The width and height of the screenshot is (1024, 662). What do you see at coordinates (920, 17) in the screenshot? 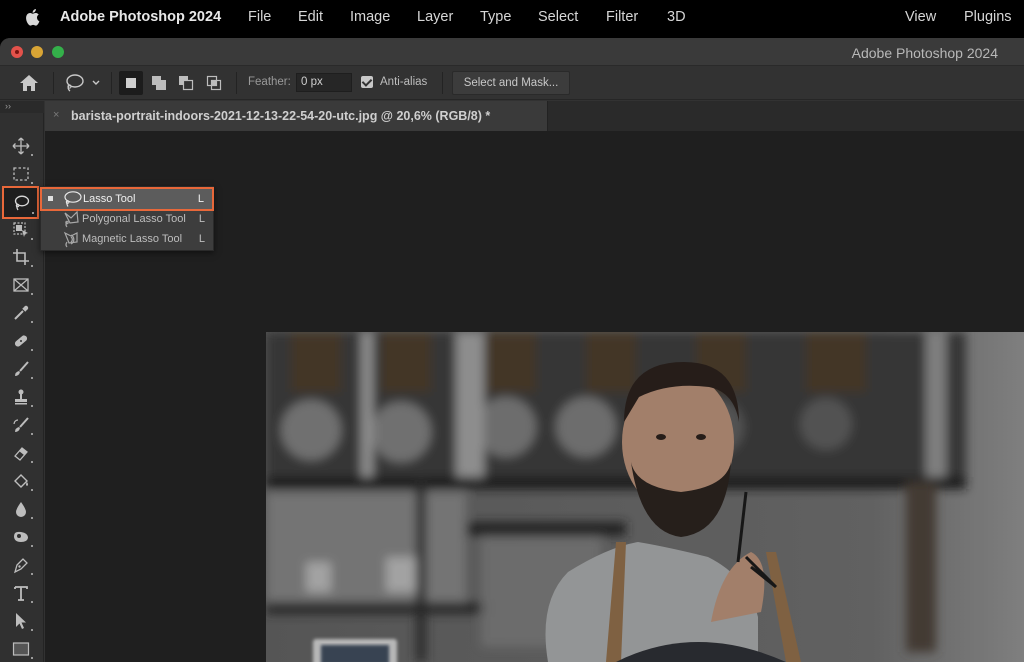
I see `menu-view: View` at bounding box center [920, 17].